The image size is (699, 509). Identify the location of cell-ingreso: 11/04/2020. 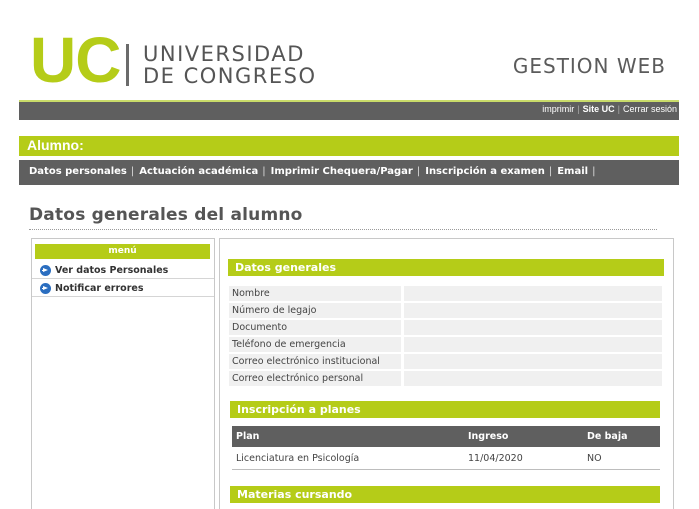
(495, 458).